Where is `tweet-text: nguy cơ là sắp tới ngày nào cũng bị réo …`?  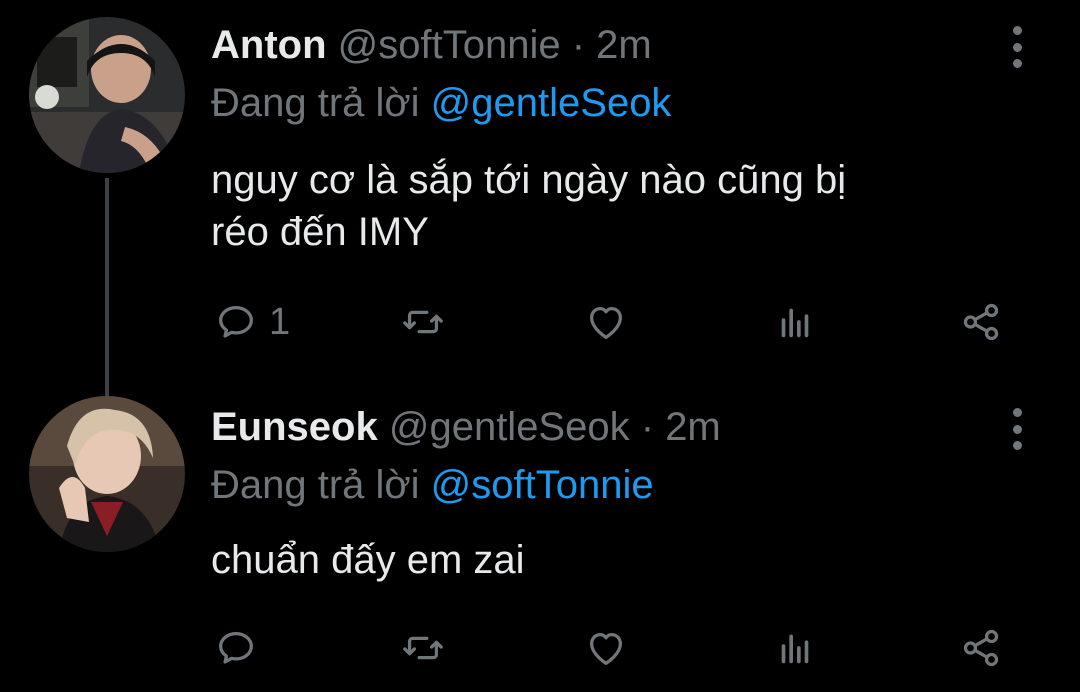
tweet-text: nguy cơ là sắp tới ngày nào cũng bị réo … is located at coordinates (528, 206).